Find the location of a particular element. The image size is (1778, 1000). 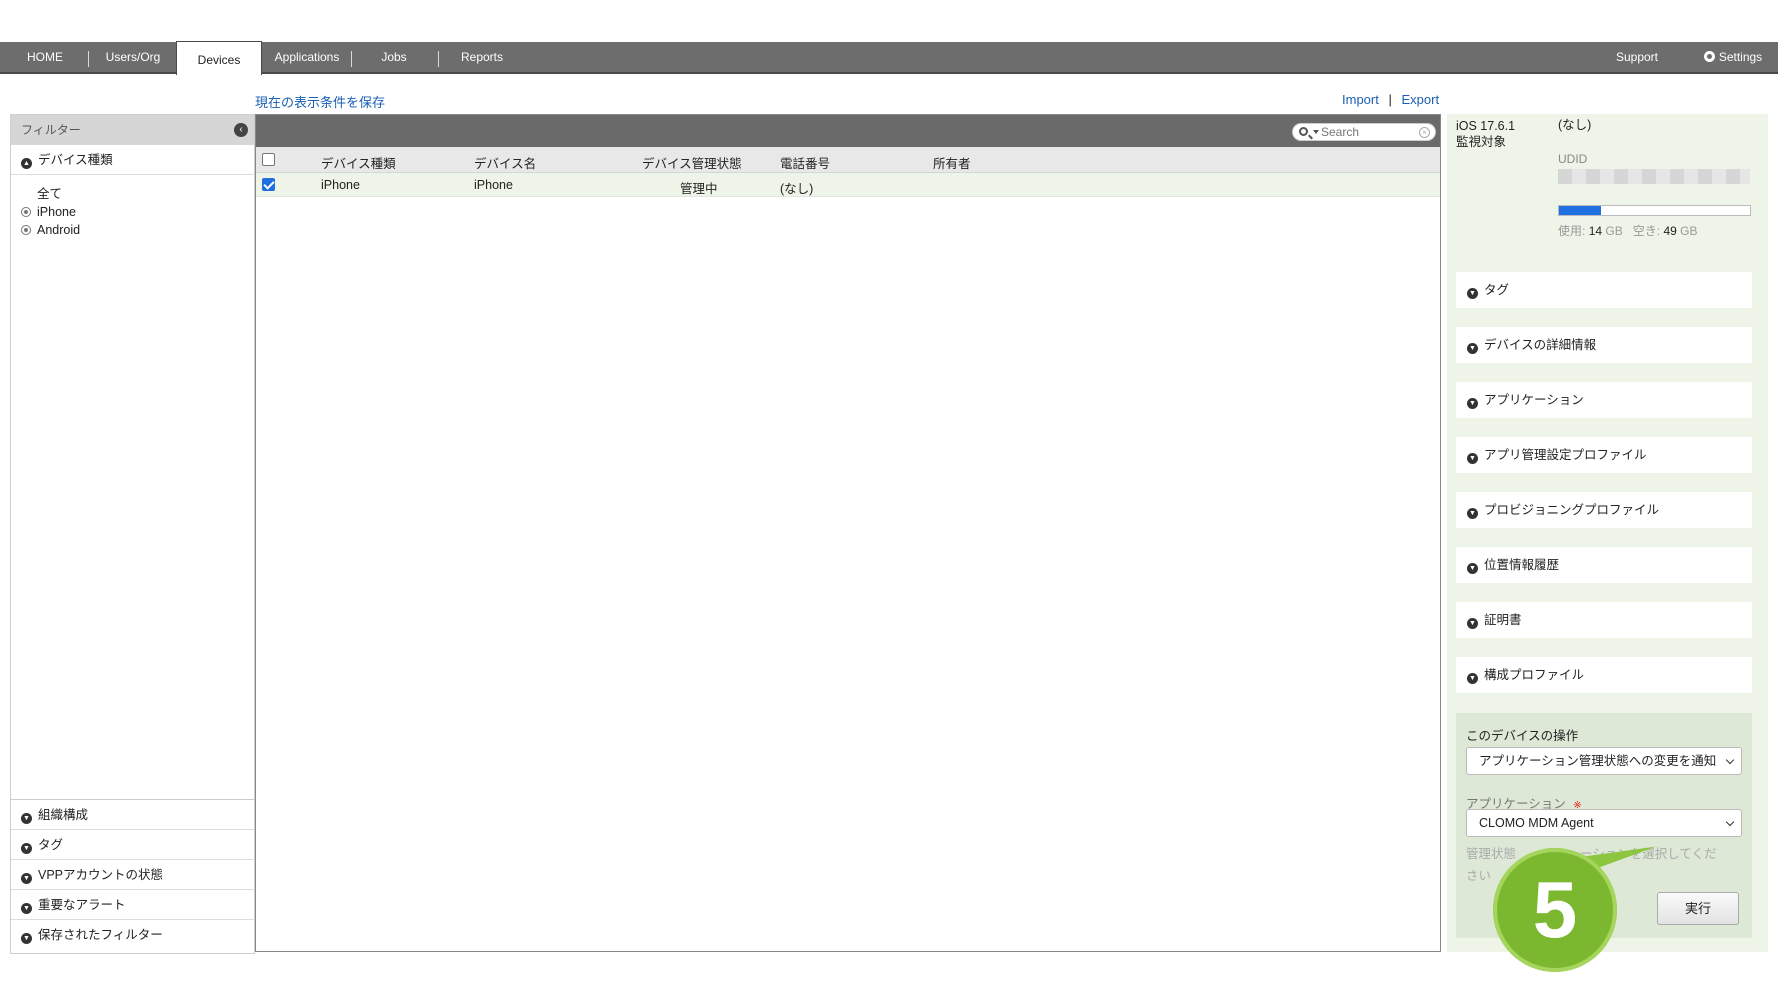

nav-settings: Settings is located at coordinates (1733, 57).